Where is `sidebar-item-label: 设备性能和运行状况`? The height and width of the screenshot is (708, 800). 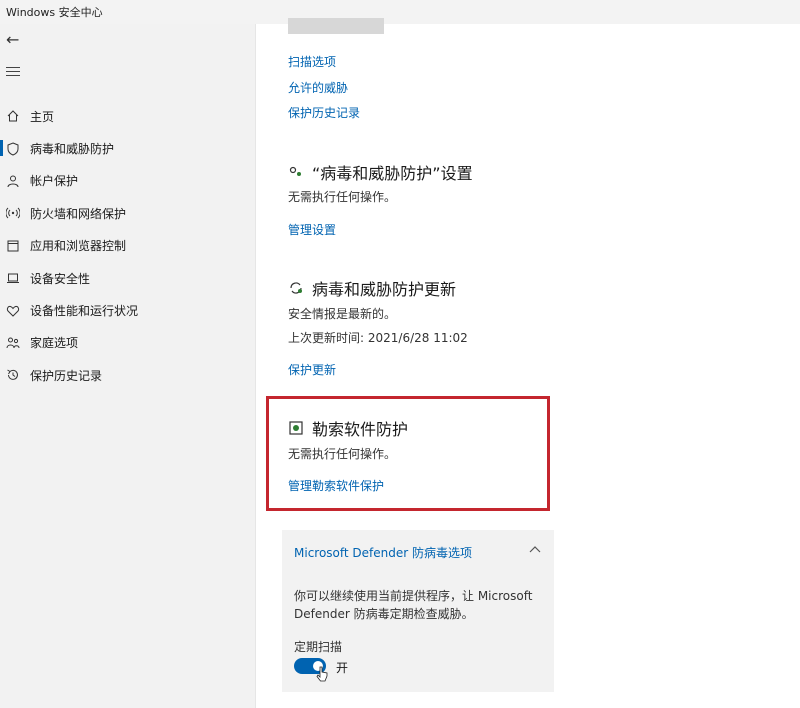 sidebar-item-label: 设备性能和运行状况 is located at coordinates (84, 311).